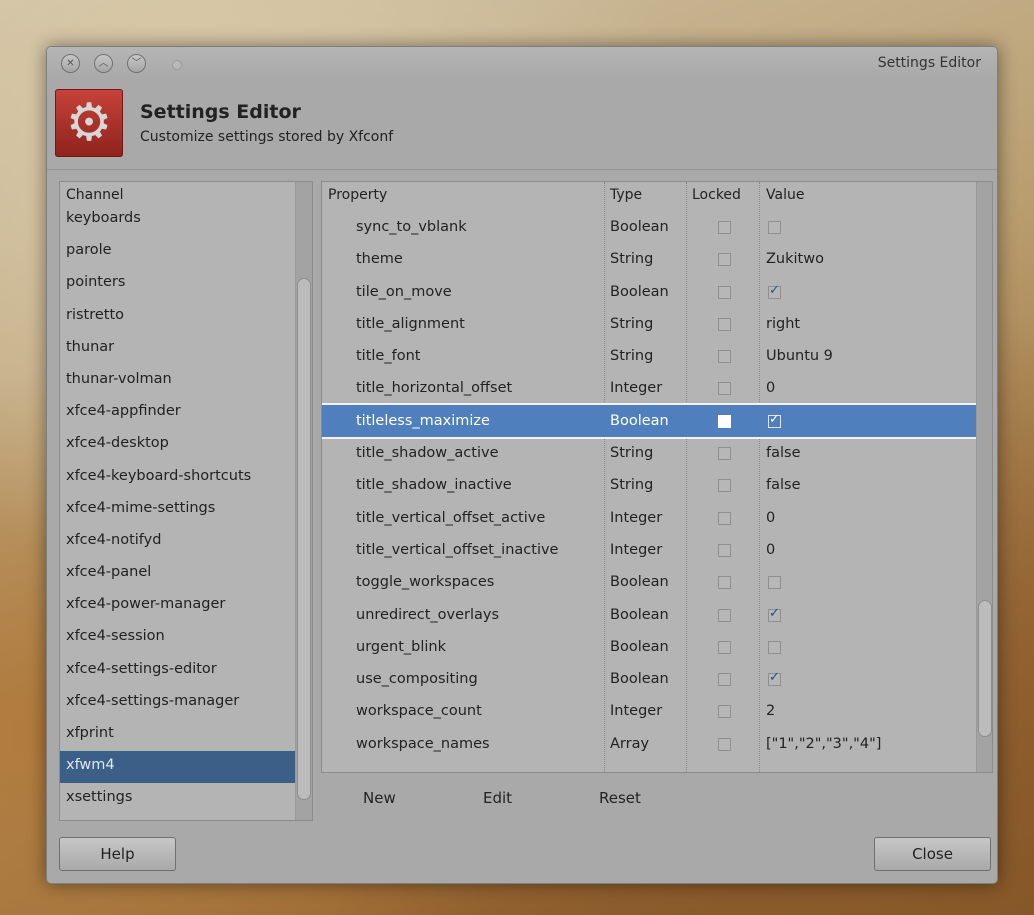 This screenshot has width=1034, height=915. I want to click on window-title: Settings Editor, so click(929, 63).